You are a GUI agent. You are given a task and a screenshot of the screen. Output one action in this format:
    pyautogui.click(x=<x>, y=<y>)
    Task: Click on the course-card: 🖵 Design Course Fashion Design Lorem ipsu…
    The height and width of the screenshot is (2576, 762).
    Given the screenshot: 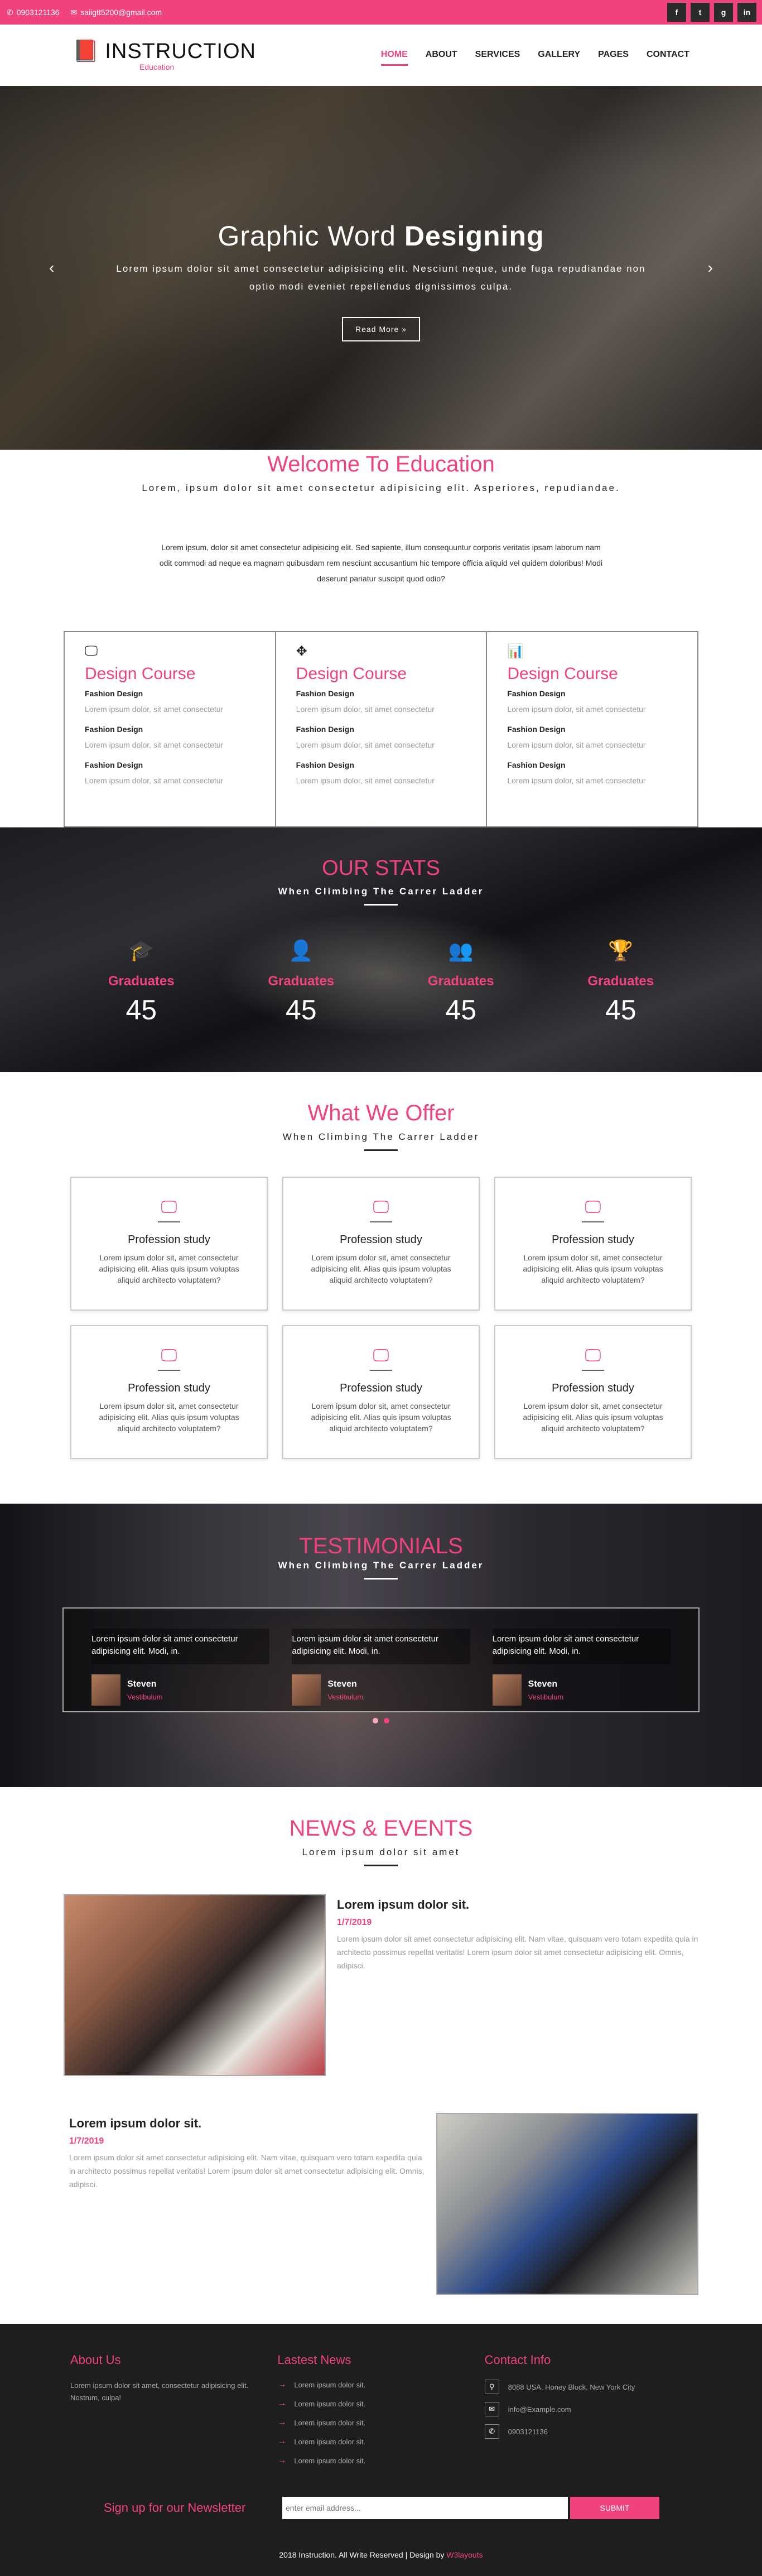 What is the action you would take?
    pyautogui.click(x=171, y=729)
    